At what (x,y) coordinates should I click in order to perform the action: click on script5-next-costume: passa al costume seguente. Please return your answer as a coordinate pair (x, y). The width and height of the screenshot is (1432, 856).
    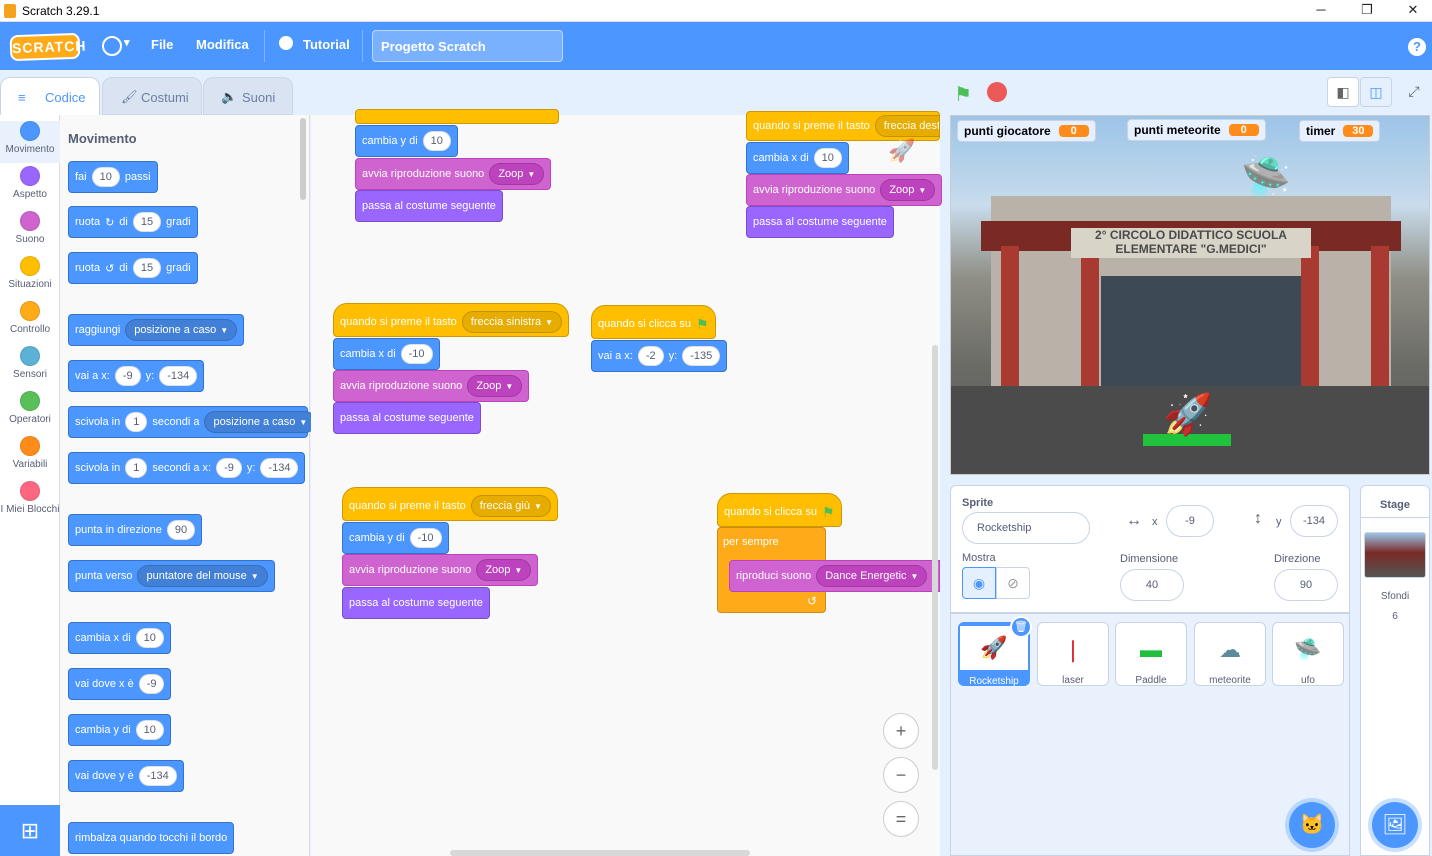
    Looking at the image, I should click on (416, 603).